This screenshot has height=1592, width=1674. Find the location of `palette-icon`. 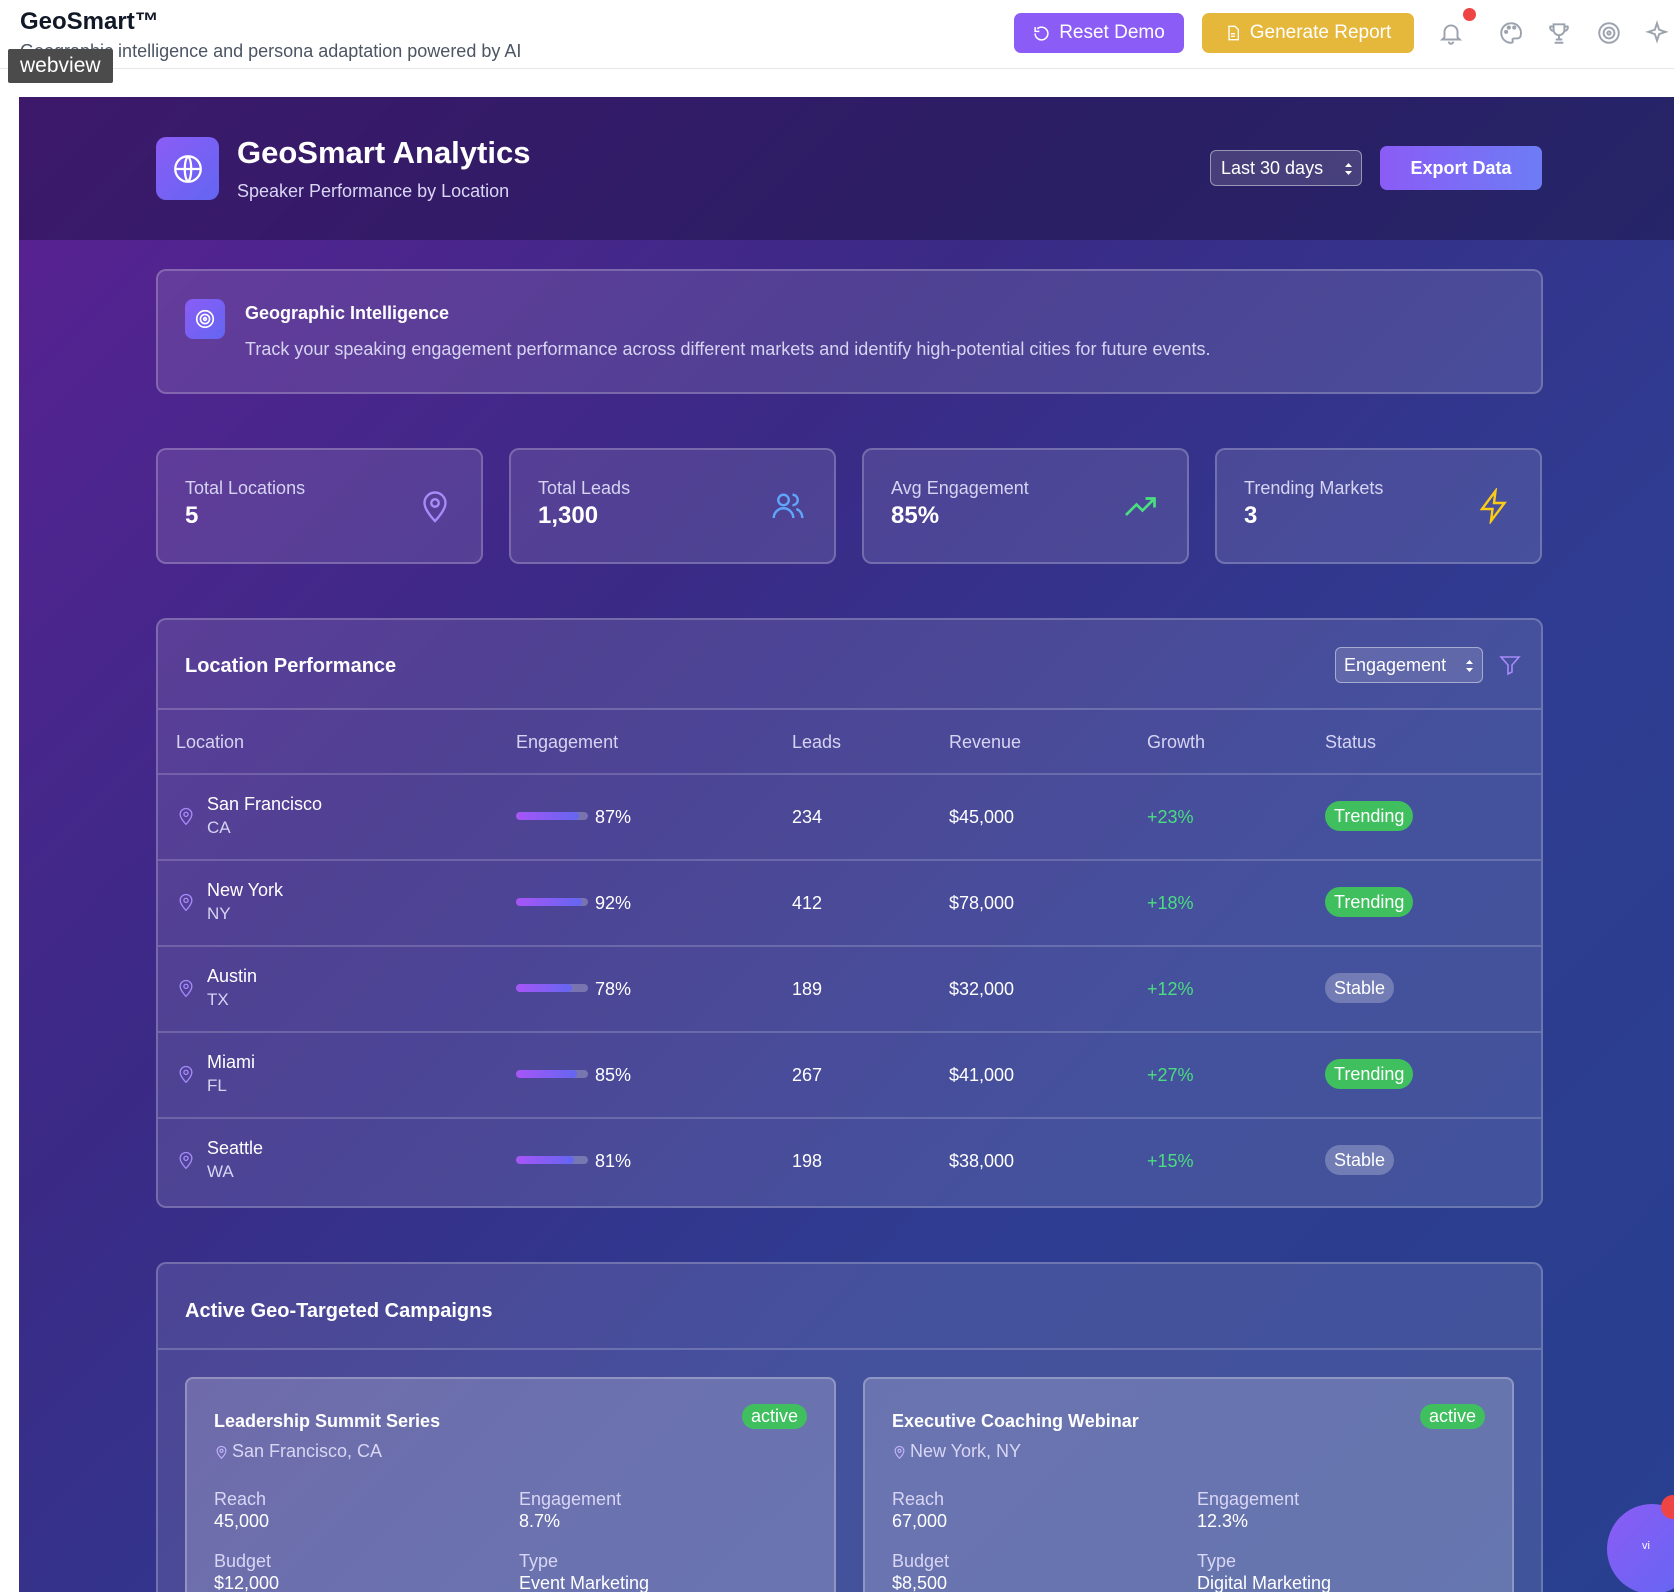

palette-icon is located at coordinates (1511, 33).